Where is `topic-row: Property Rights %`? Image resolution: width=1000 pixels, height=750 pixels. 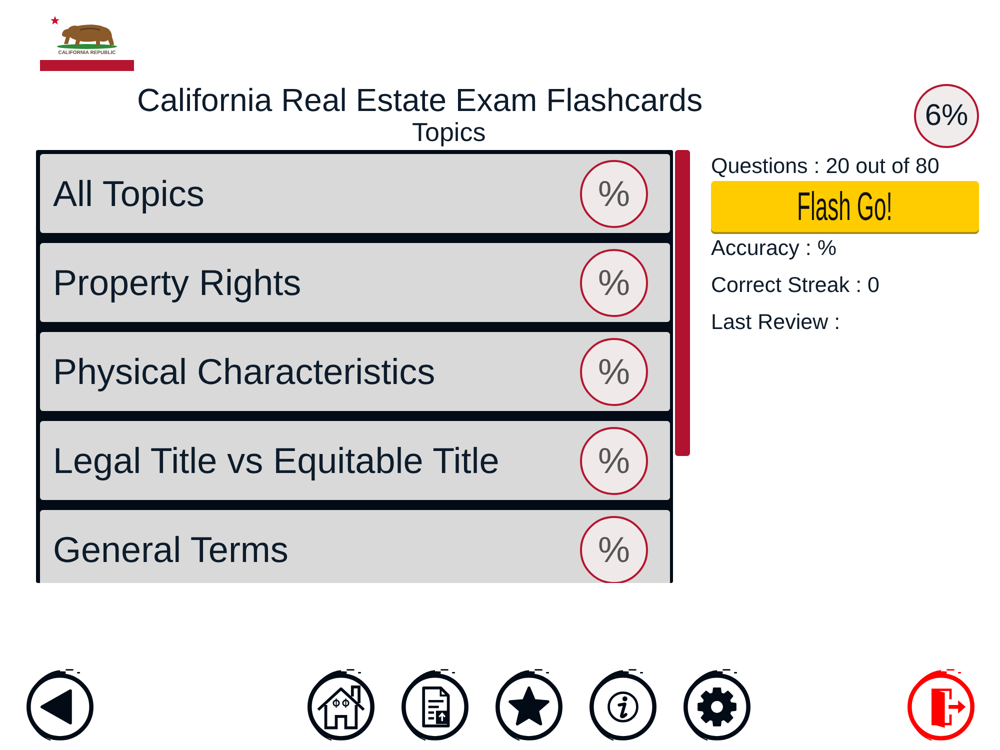 topic-row: Property Rights % is located at coordinates (355, 282).